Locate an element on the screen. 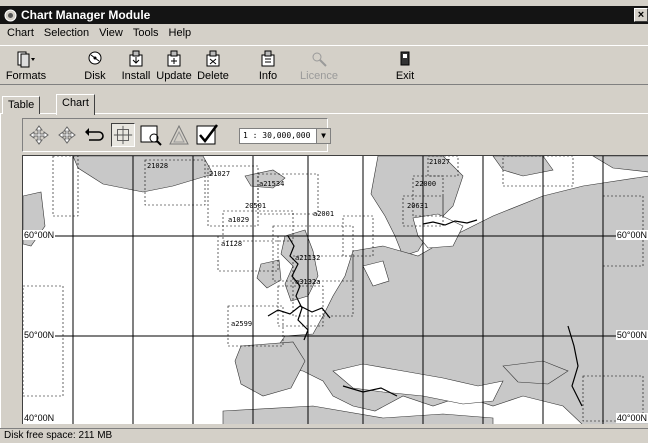 The width and height of the screenshot is (648, 443). licence-label: Licence is located at coordinates (319, 76).